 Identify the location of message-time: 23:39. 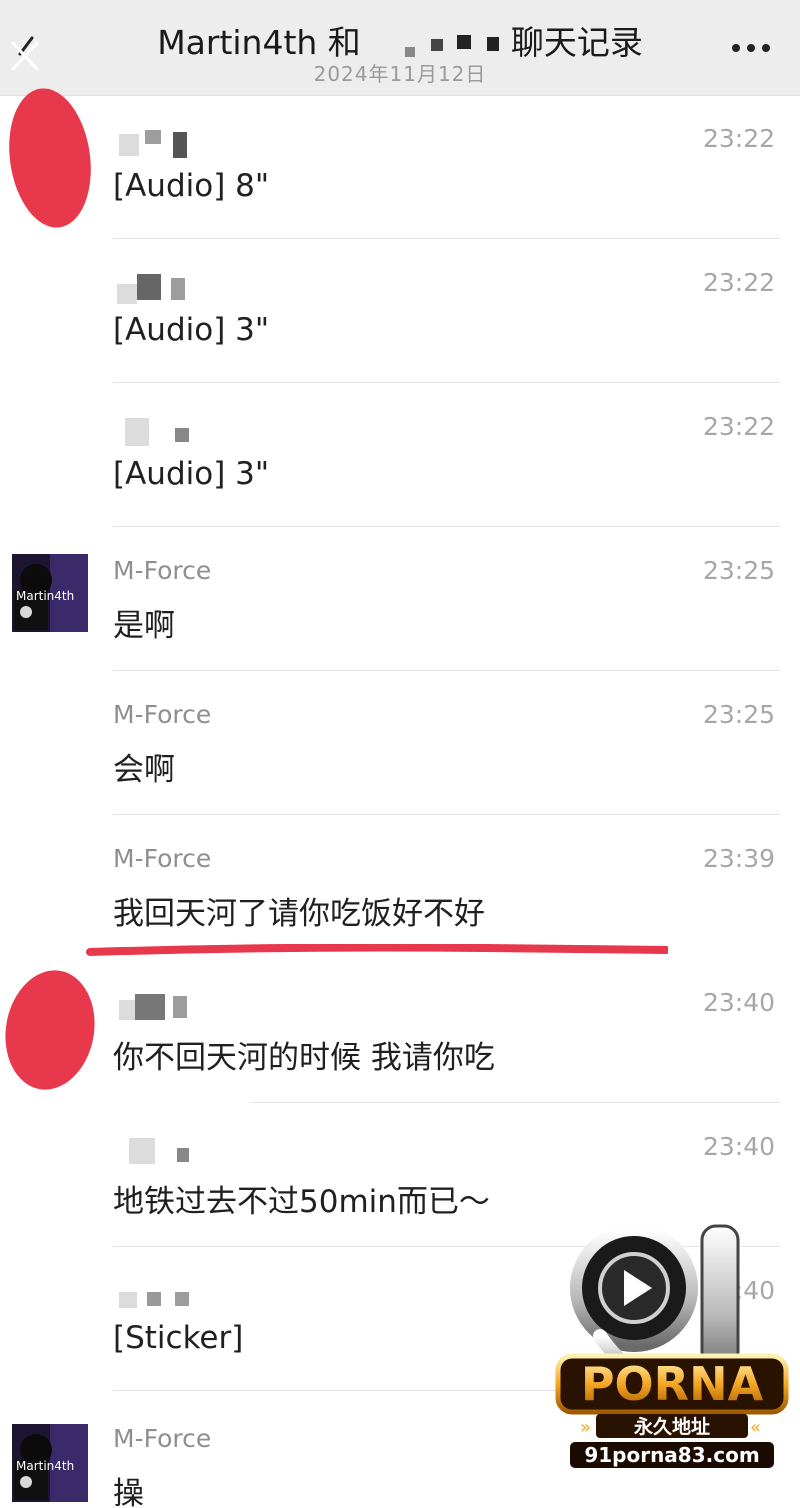
(738, 858).